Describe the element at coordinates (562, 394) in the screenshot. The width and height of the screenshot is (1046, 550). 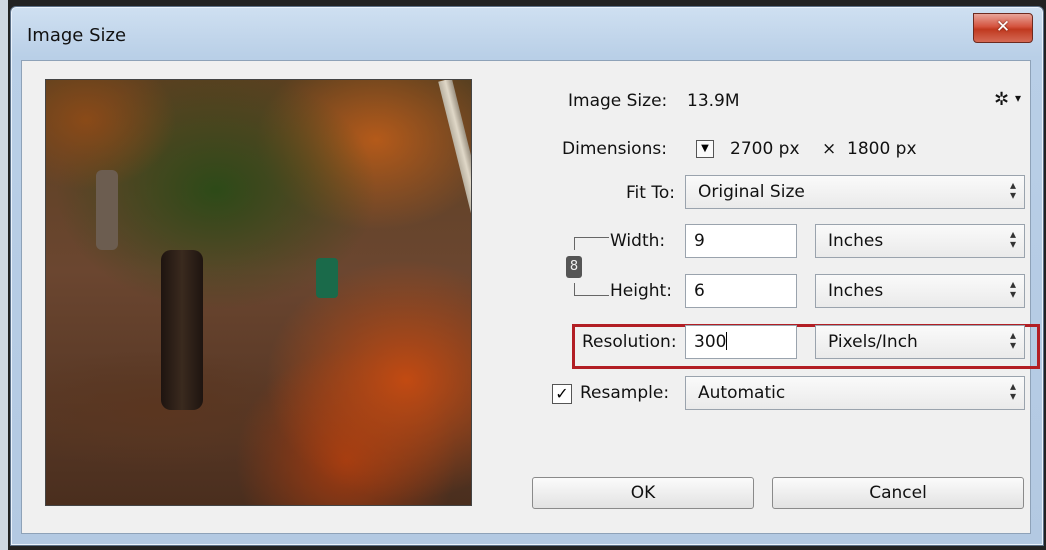
I see `resample-checkbox: ✓` at that location.